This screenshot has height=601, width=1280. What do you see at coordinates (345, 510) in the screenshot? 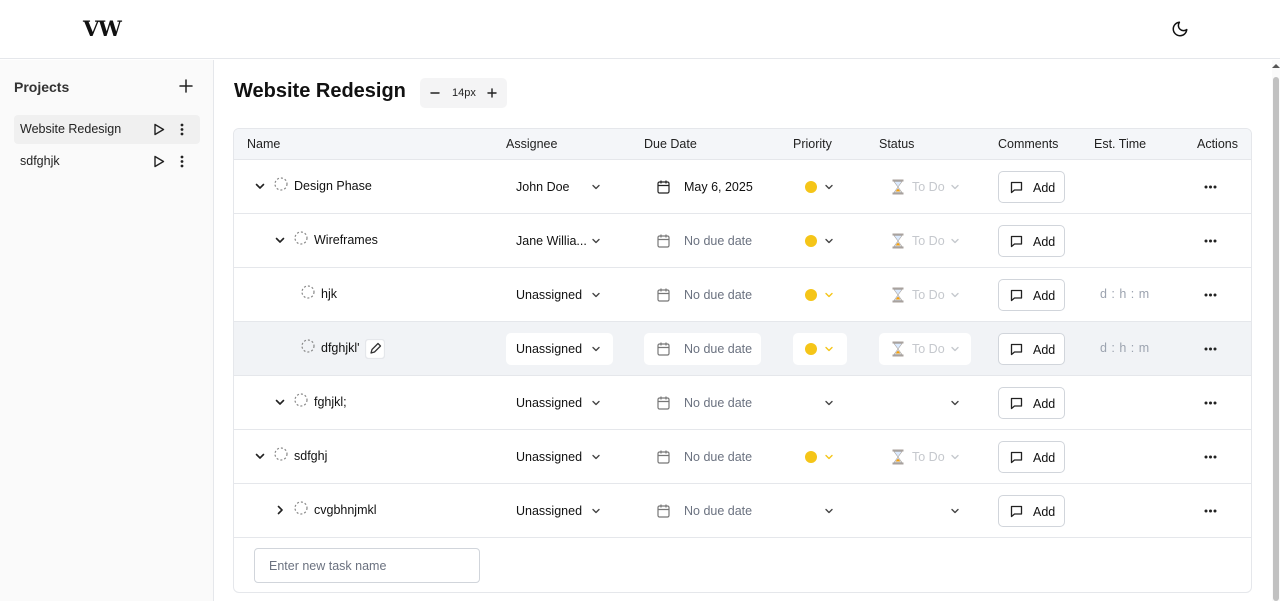
I see `task-name: cvgbhnjmkl` at bounding box center [345, 510].